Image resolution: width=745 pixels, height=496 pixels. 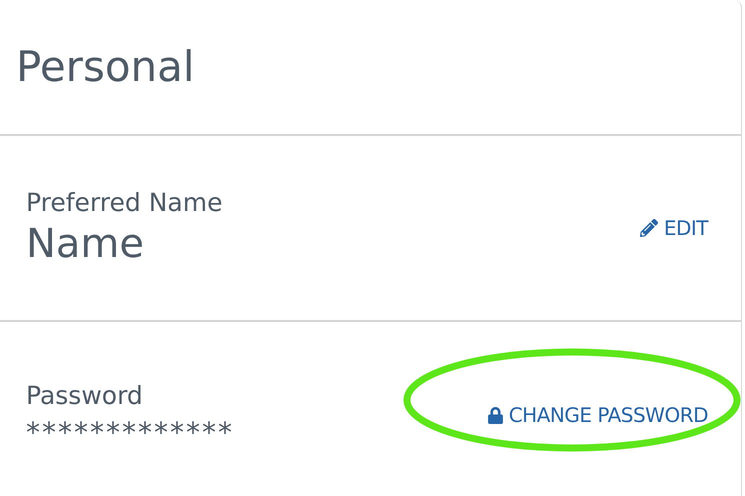 I want to click on lock-icon, so click(x=495, y=415).